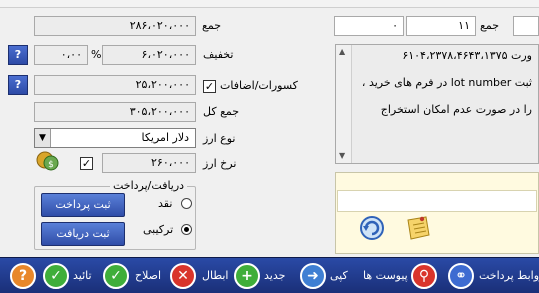 This screenshot has height=293, width=539. Describe the element at coordinates (437, 201) in the screenshot. I see `notes-input` at that location.